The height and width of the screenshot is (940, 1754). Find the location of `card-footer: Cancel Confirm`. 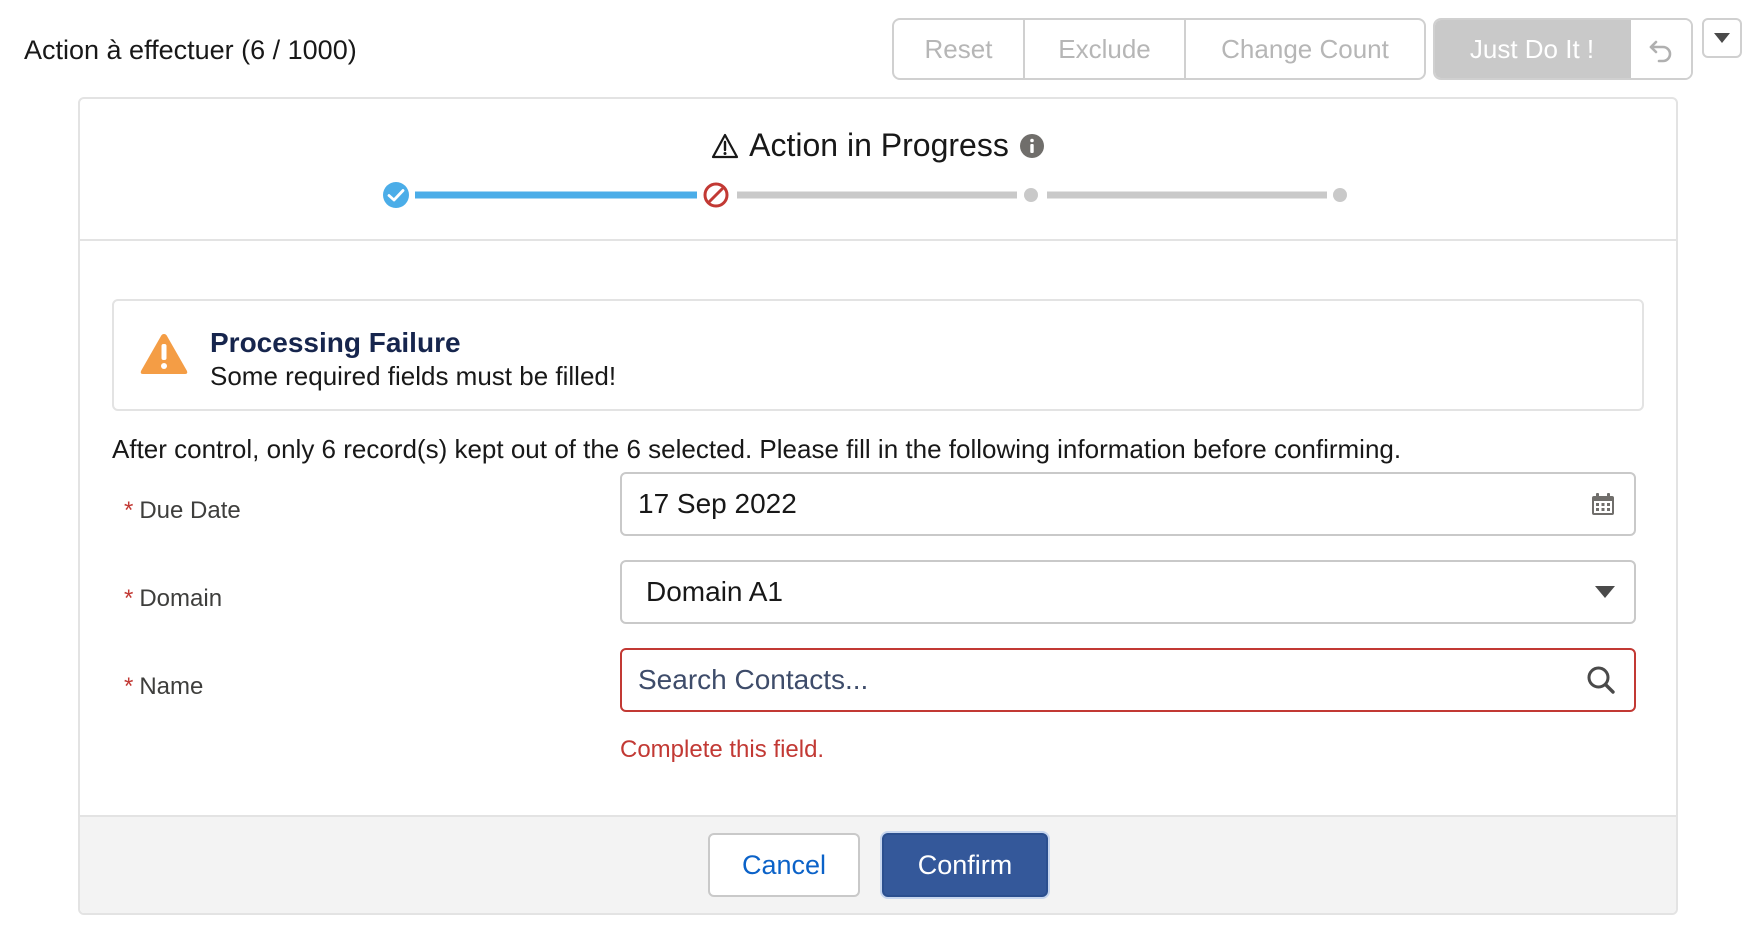

card-footer: Cancel Confirm is located at coordinates (878, 864).